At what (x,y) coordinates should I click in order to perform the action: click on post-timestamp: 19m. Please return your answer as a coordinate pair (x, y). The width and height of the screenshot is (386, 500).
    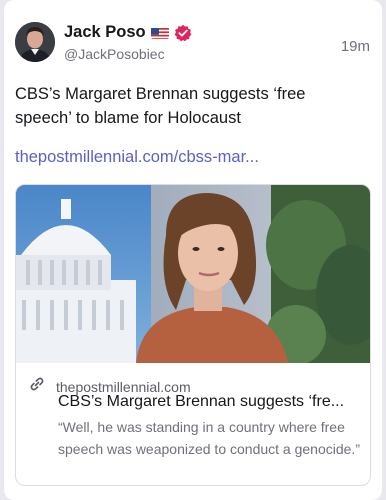
    Looking at the image, I should click on (355, 46).